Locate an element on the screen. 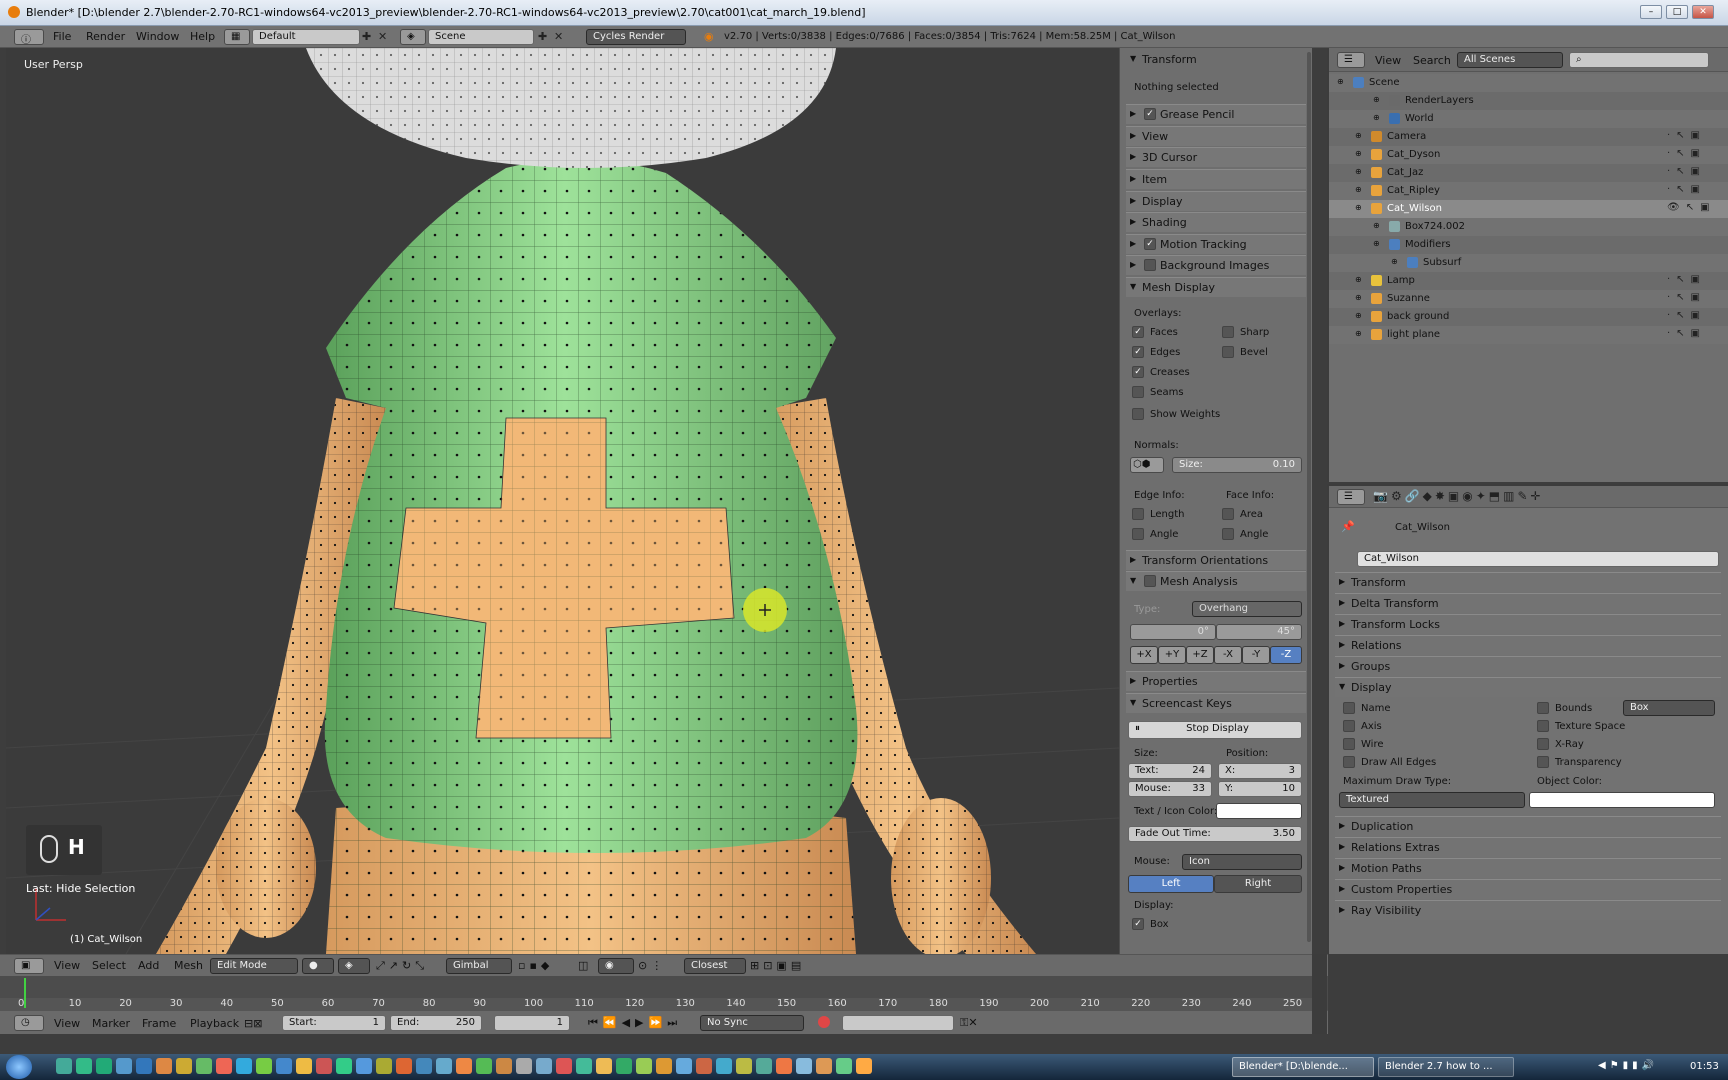  record-icon is located at coordinates (824, 1022).